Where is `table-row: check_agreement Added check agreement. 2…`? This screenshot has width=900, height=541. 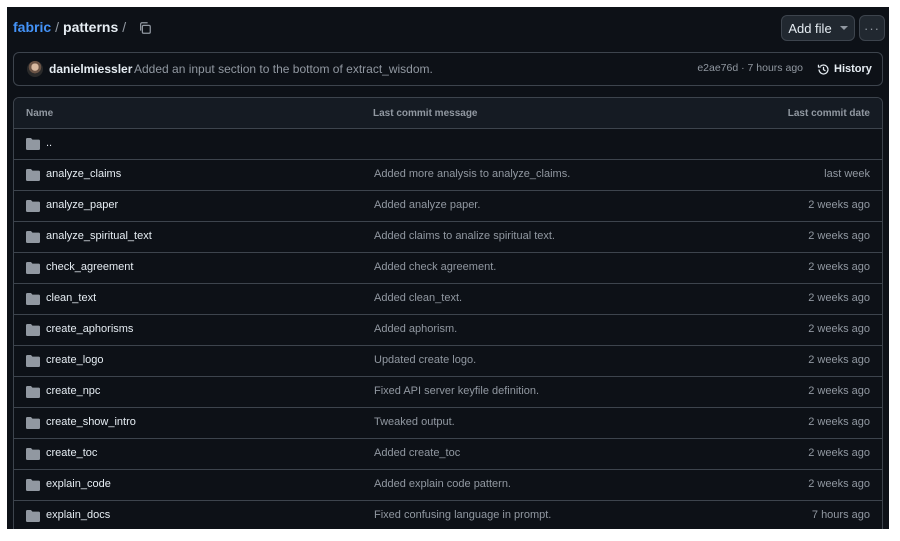 table-row: check_agreement Added check agreement. 2… is located at coordinates (448, 268).